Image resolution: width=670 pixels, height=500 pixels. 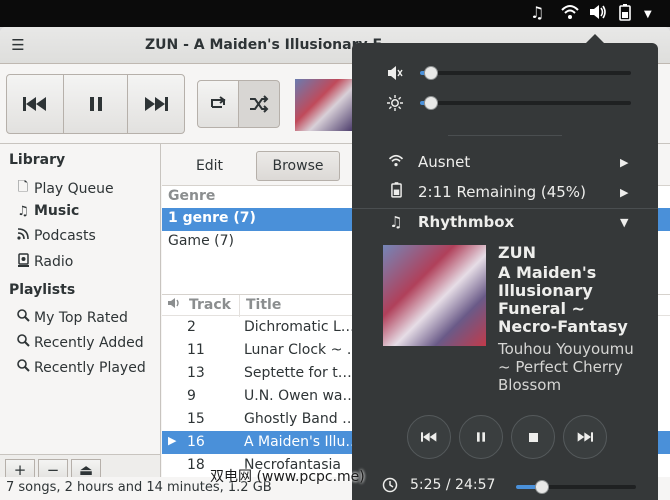 What do you see at coordinates (23, 187) in the screenshot?
I see `file-icon: 🗋` at bounding box center [23, 187].